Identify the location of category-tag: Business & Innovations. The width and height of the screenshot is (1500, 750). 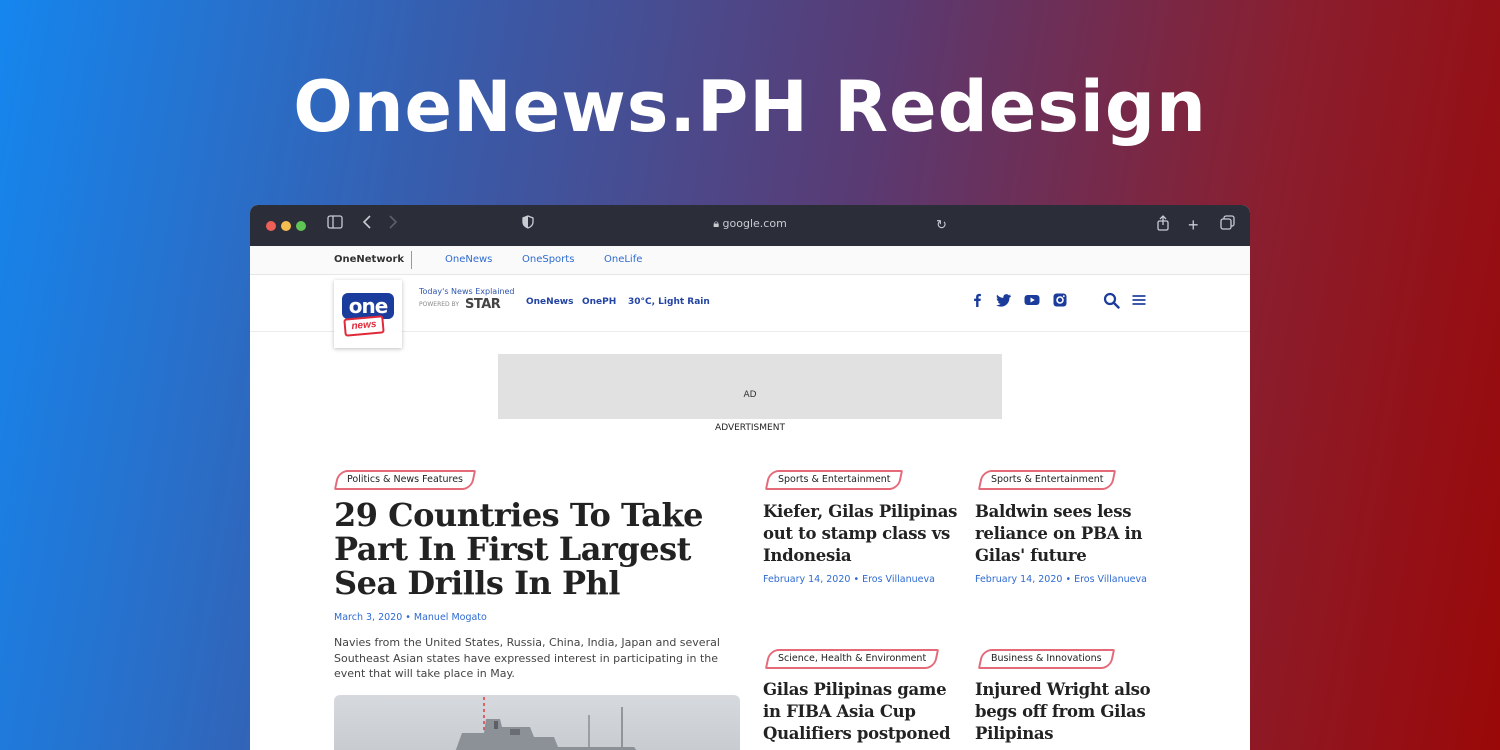
(1046, 659).